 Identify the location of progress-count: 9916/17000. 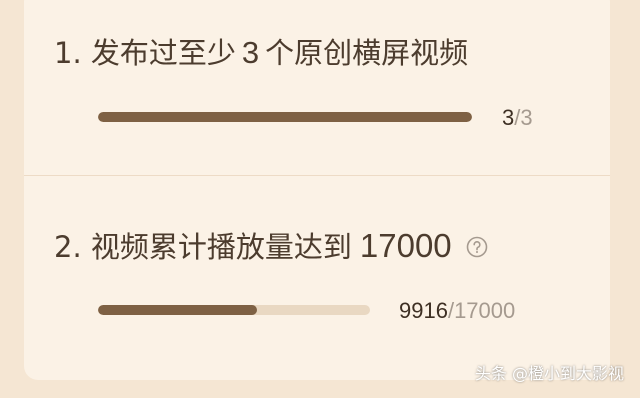
(457, 311).